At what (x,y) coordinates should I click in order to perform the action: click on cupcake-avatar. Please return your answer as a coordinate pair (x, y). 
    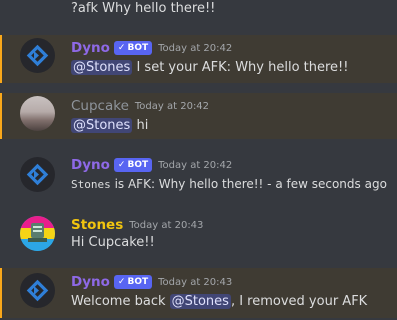
    Looking at the image, I should click on (37, 113).